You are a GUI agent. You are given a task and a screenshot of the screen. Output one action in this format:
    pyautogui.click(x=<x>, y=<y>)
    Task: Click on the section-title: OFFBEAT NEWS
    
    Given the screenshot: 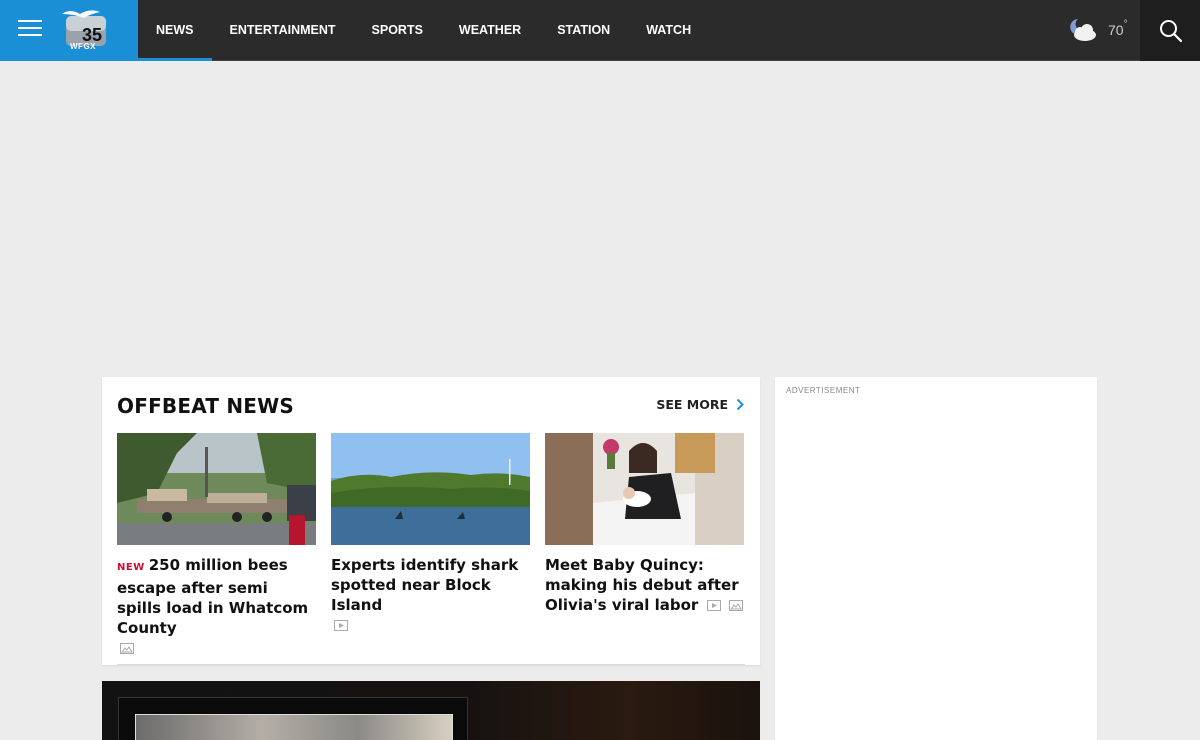 What is the action you would take?
    pyautogui.click(x=206, y=406)
    